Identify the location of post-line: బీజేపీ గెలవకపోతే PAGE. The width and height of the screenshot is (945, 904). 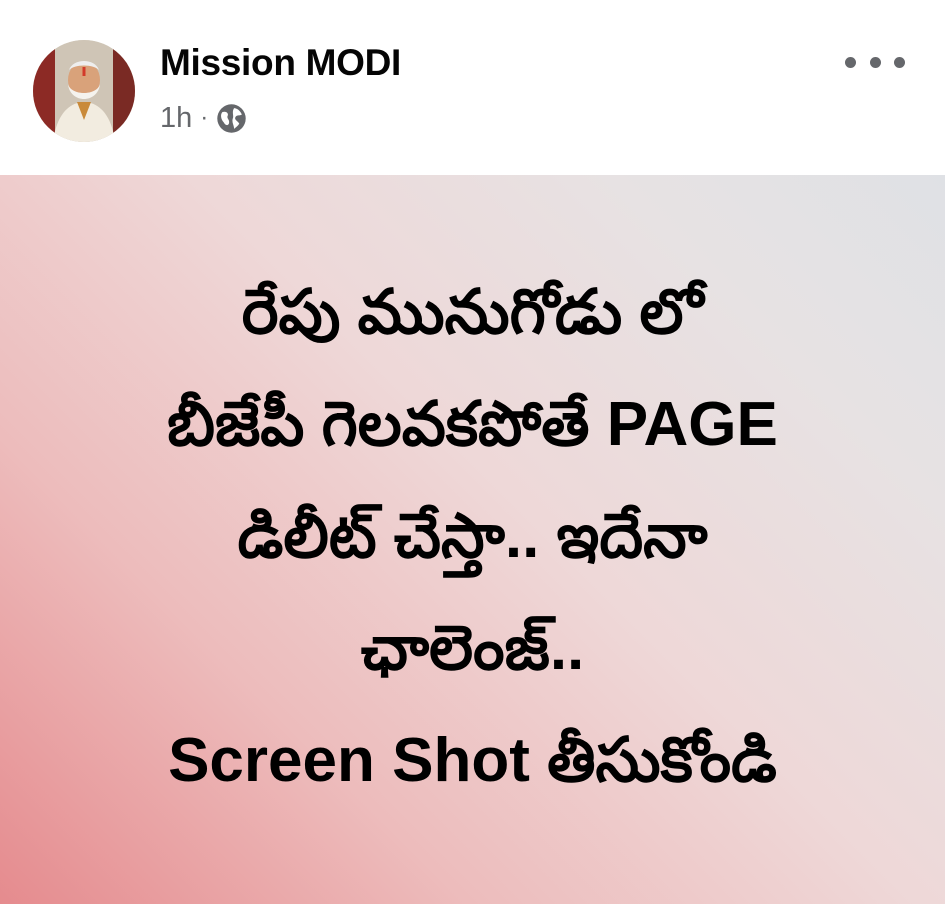
(472, 424).